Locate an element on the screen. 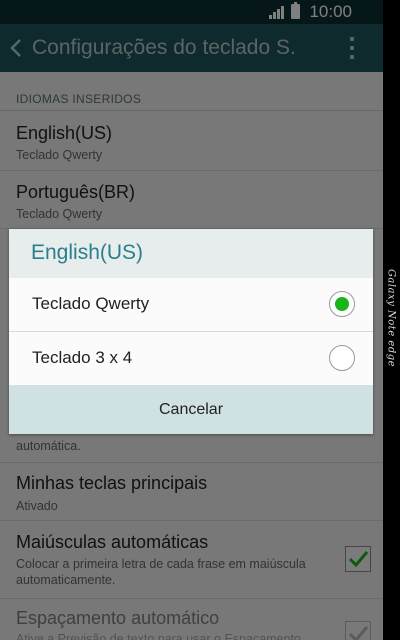 The width and height of the screenshot is (400, 640). option-3x4: Teclado 3 x 4 is located at coordinates (191, 358).